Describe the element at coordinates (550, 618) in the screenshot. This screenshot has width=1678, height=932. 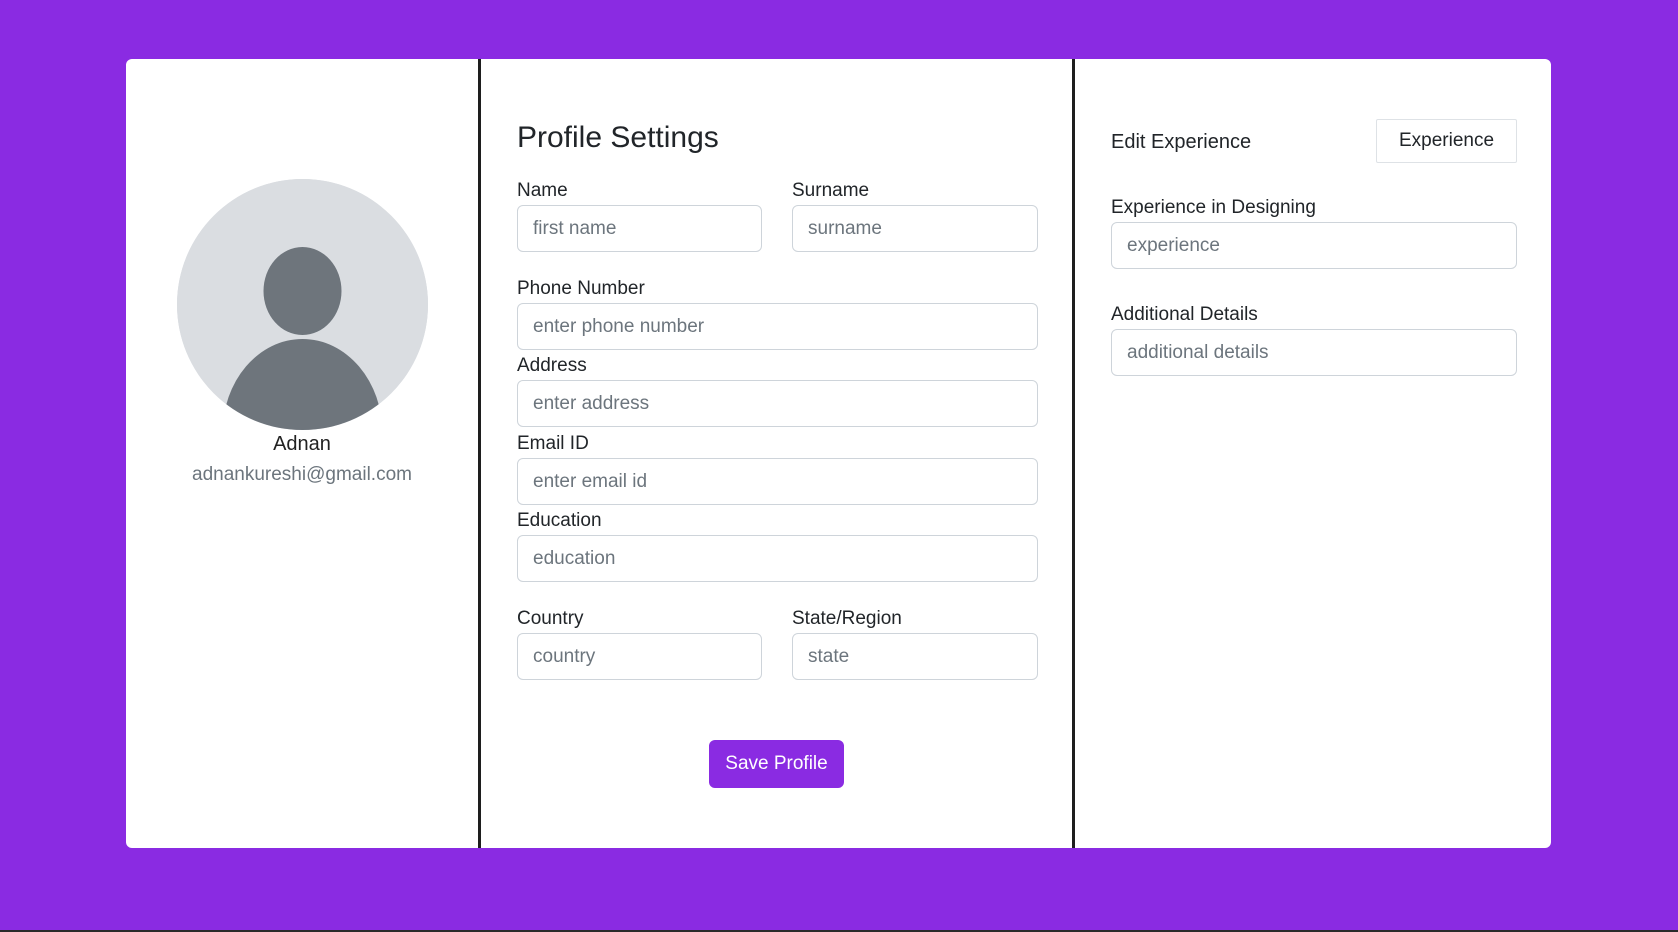
I see `country-label: Country` at that location.